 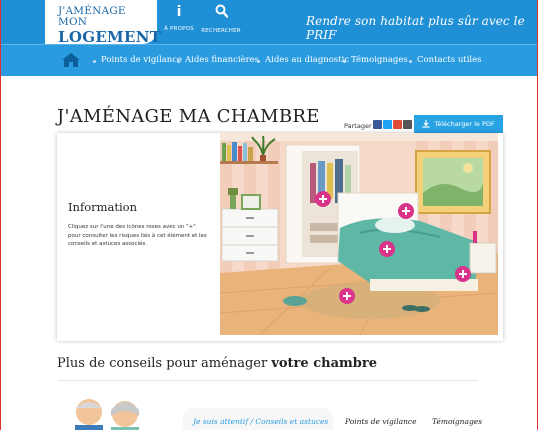 I want to click on nav-item-points-vigilance: Points de vigilance, so click(x=141, y=60).